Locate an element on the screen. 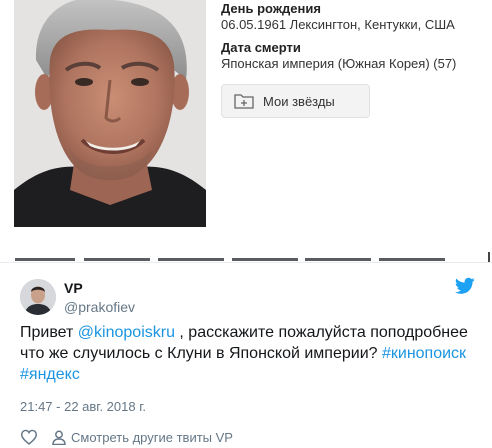 This screenshot has width=492, height=448. hashtag-link: #кинопоиск is located at coordinates (424, 353).